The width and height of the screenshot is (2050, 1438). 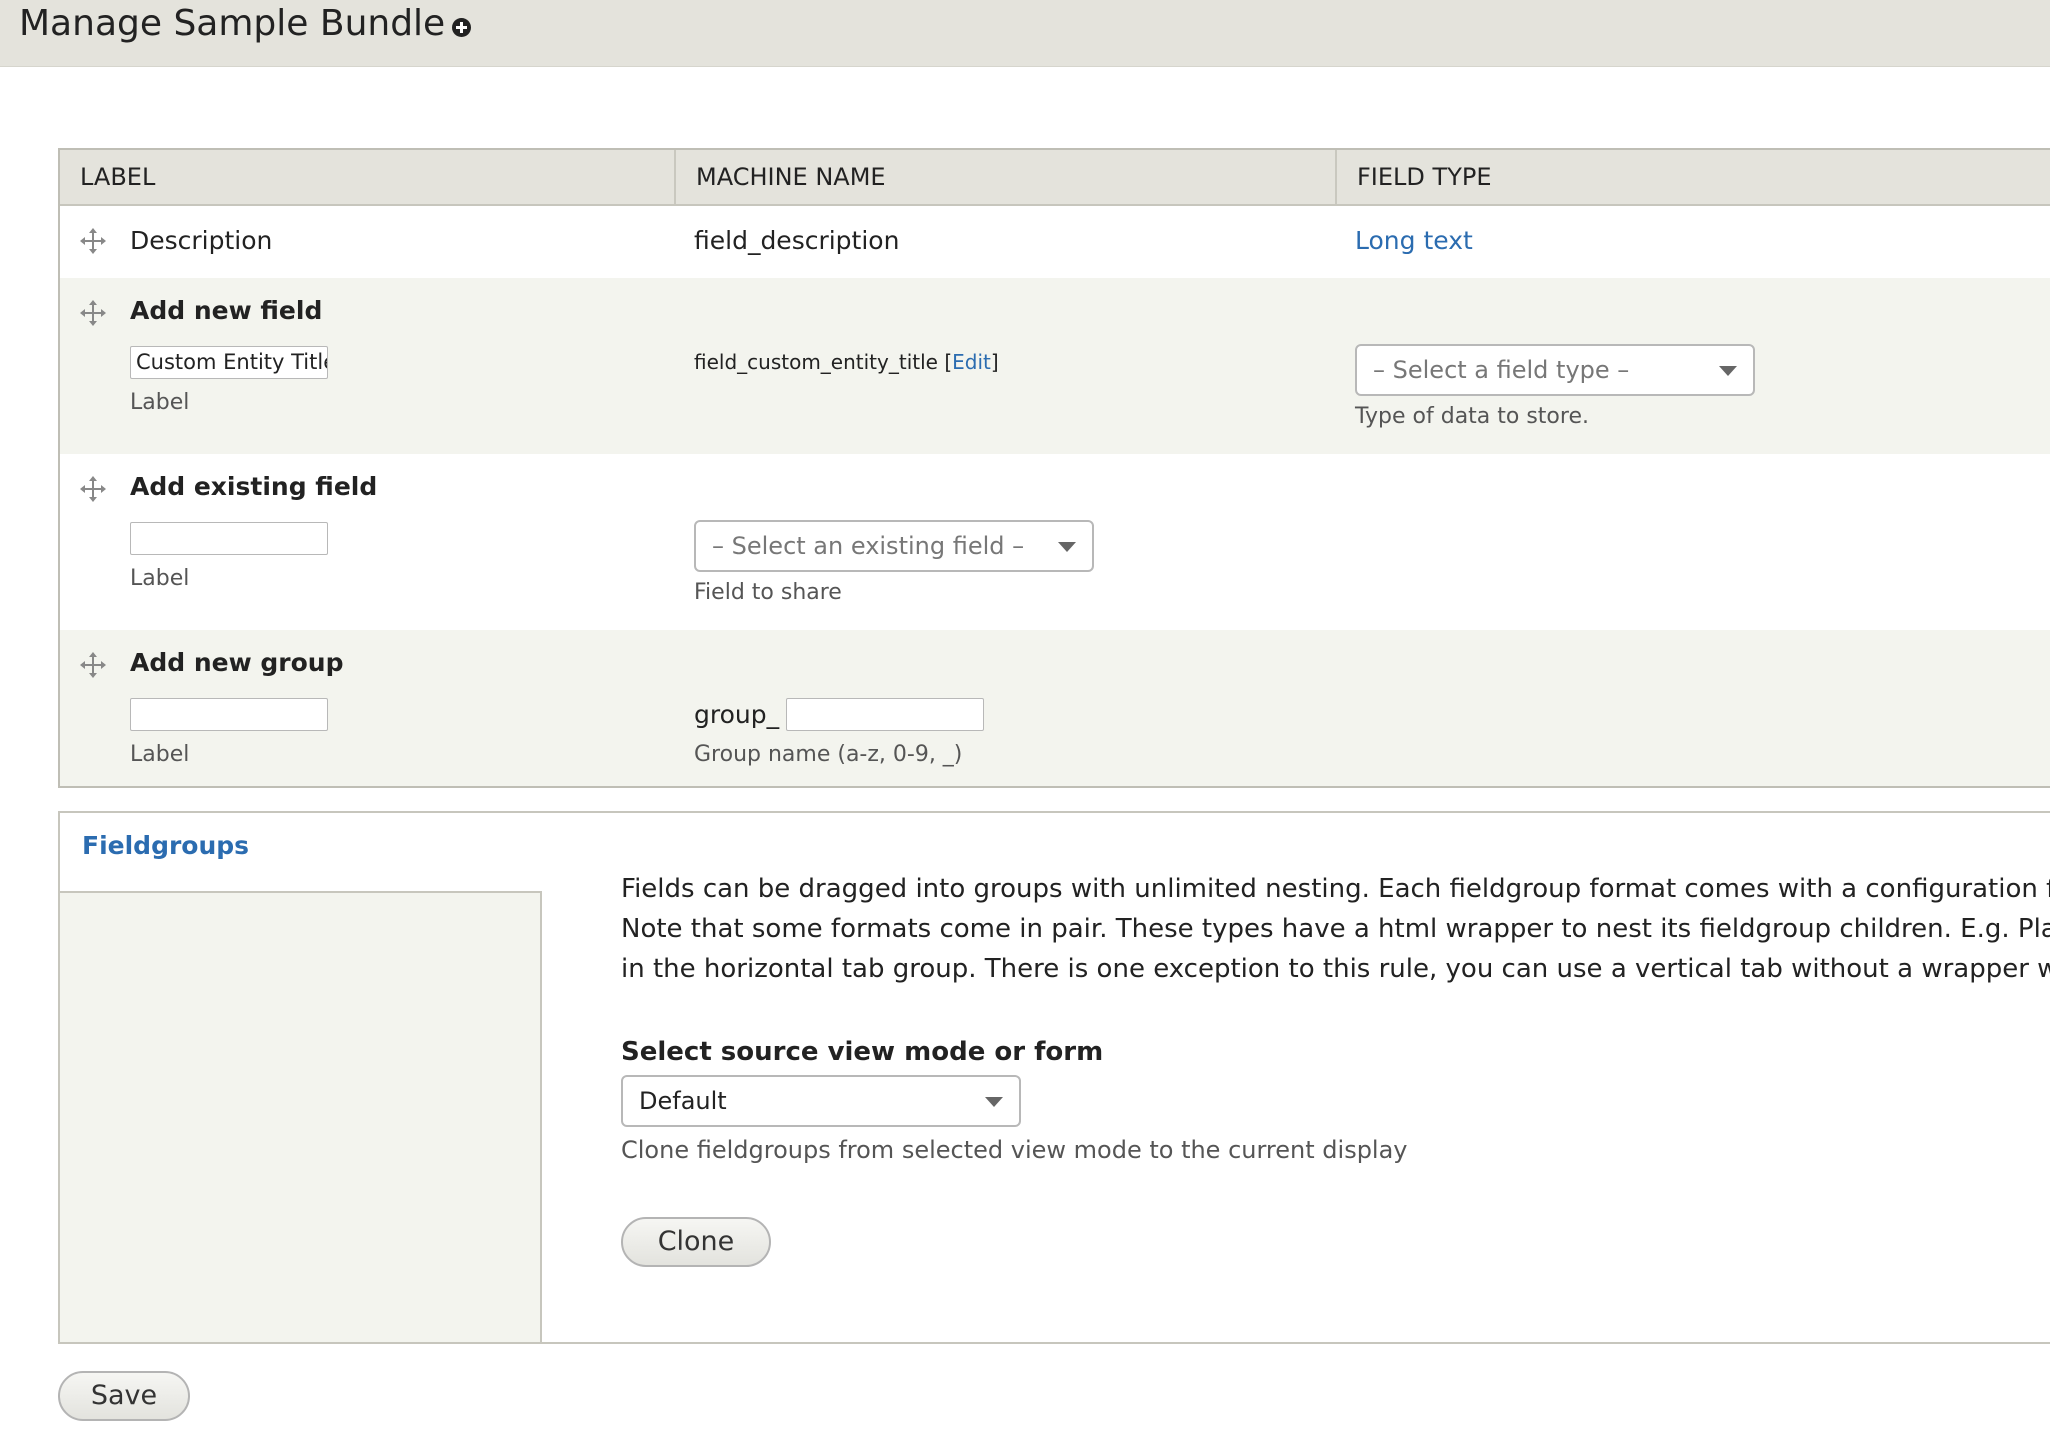 I want to click on field-label-description: Description, so click(x=201, y=240).